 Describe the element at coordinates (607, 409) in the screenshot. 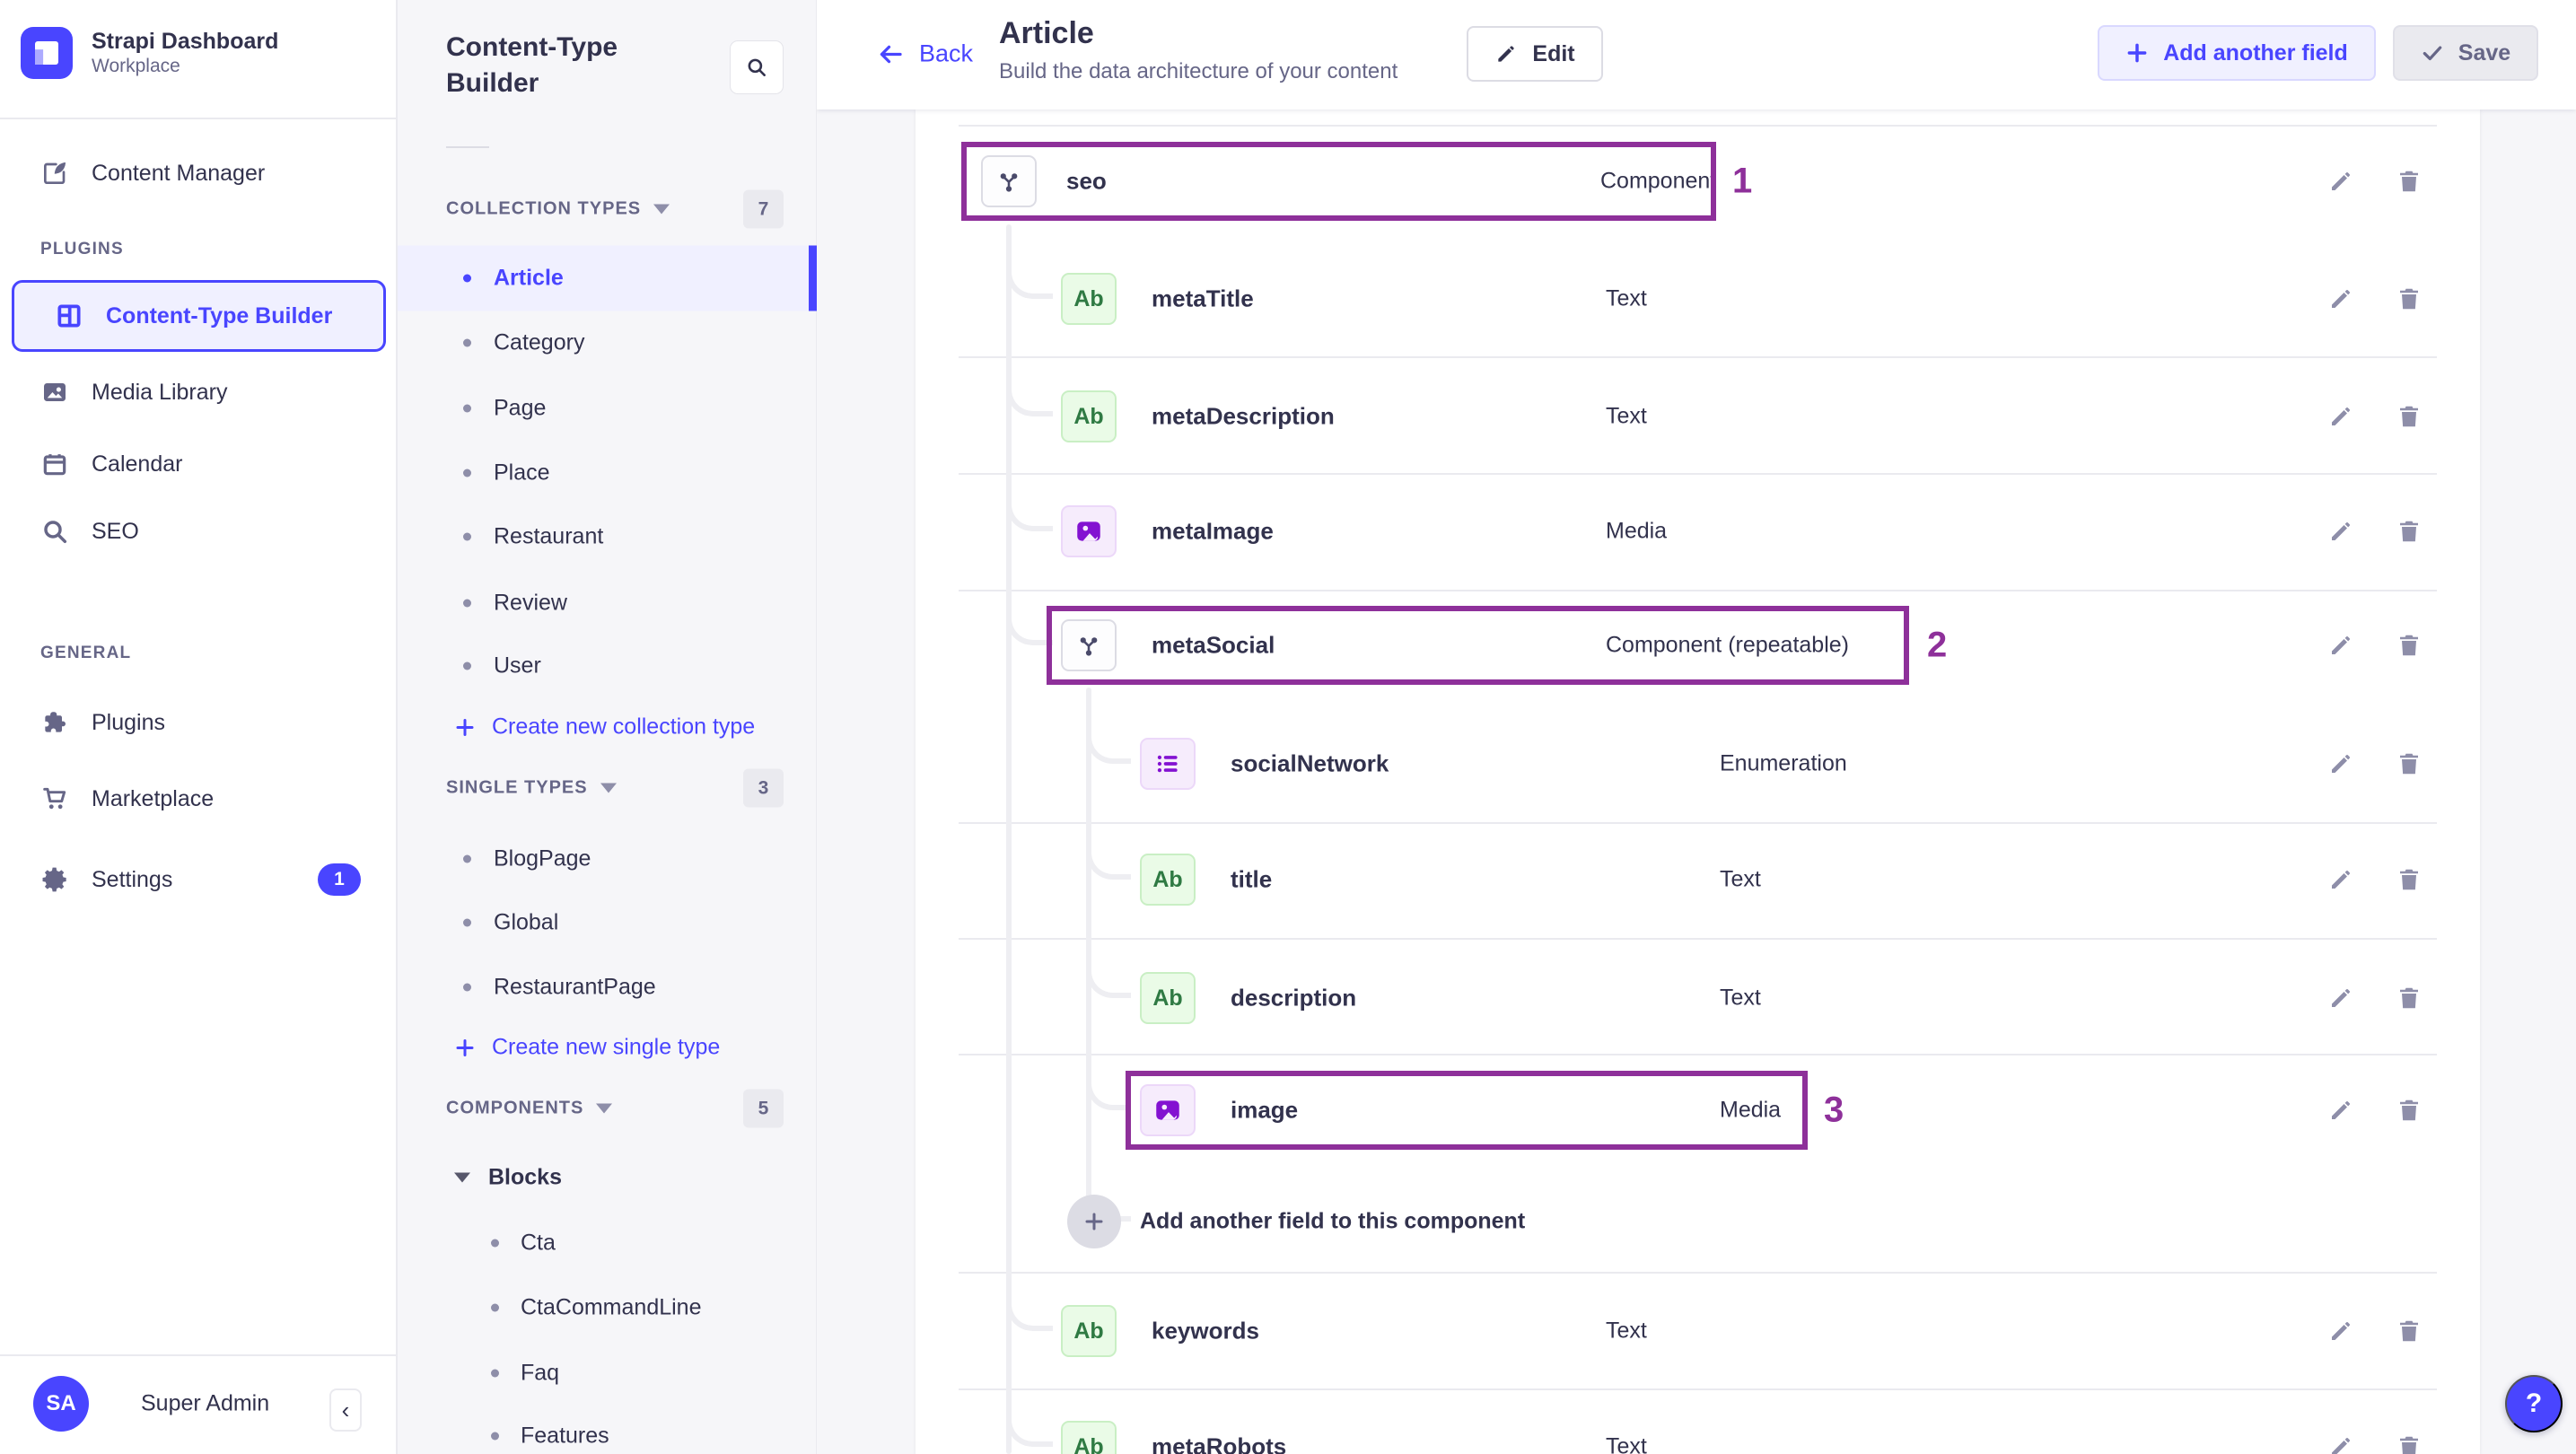

I see `panel-item-page: Page` at that location.